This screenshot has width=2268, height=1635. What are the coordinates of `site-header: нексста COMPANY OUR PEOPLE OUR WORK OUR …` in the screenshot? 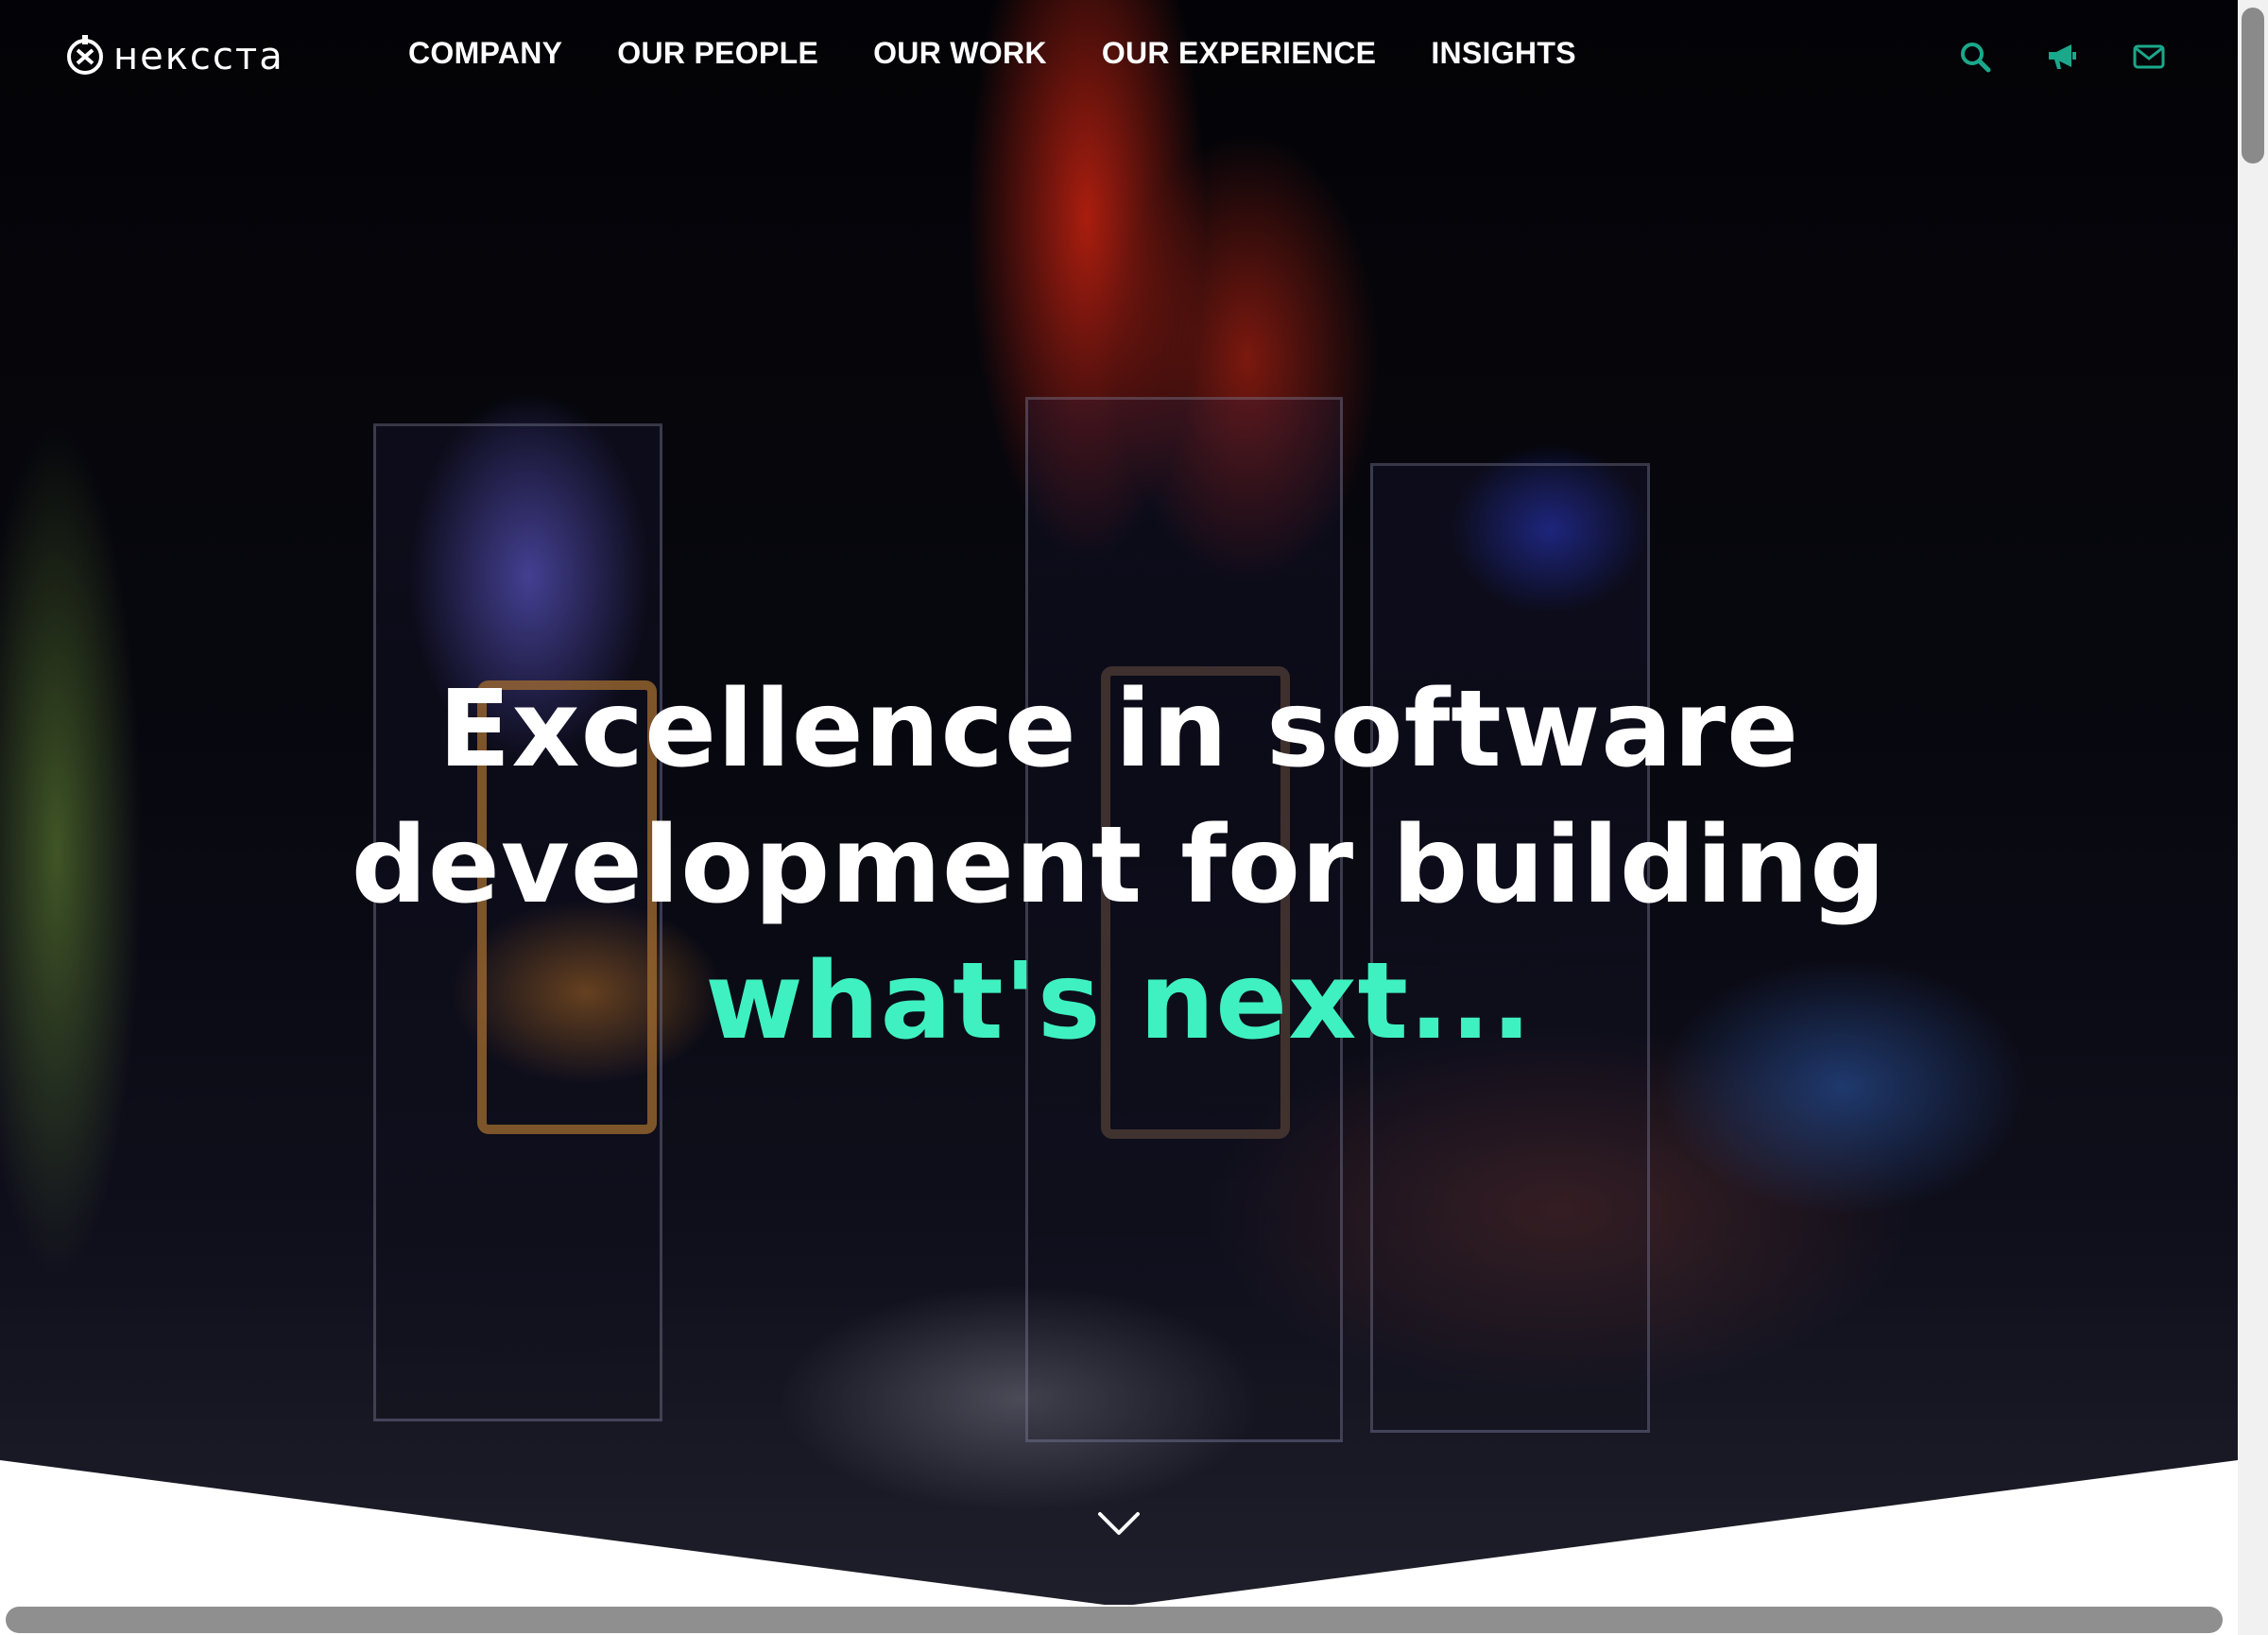 It's located at (1119, 59).